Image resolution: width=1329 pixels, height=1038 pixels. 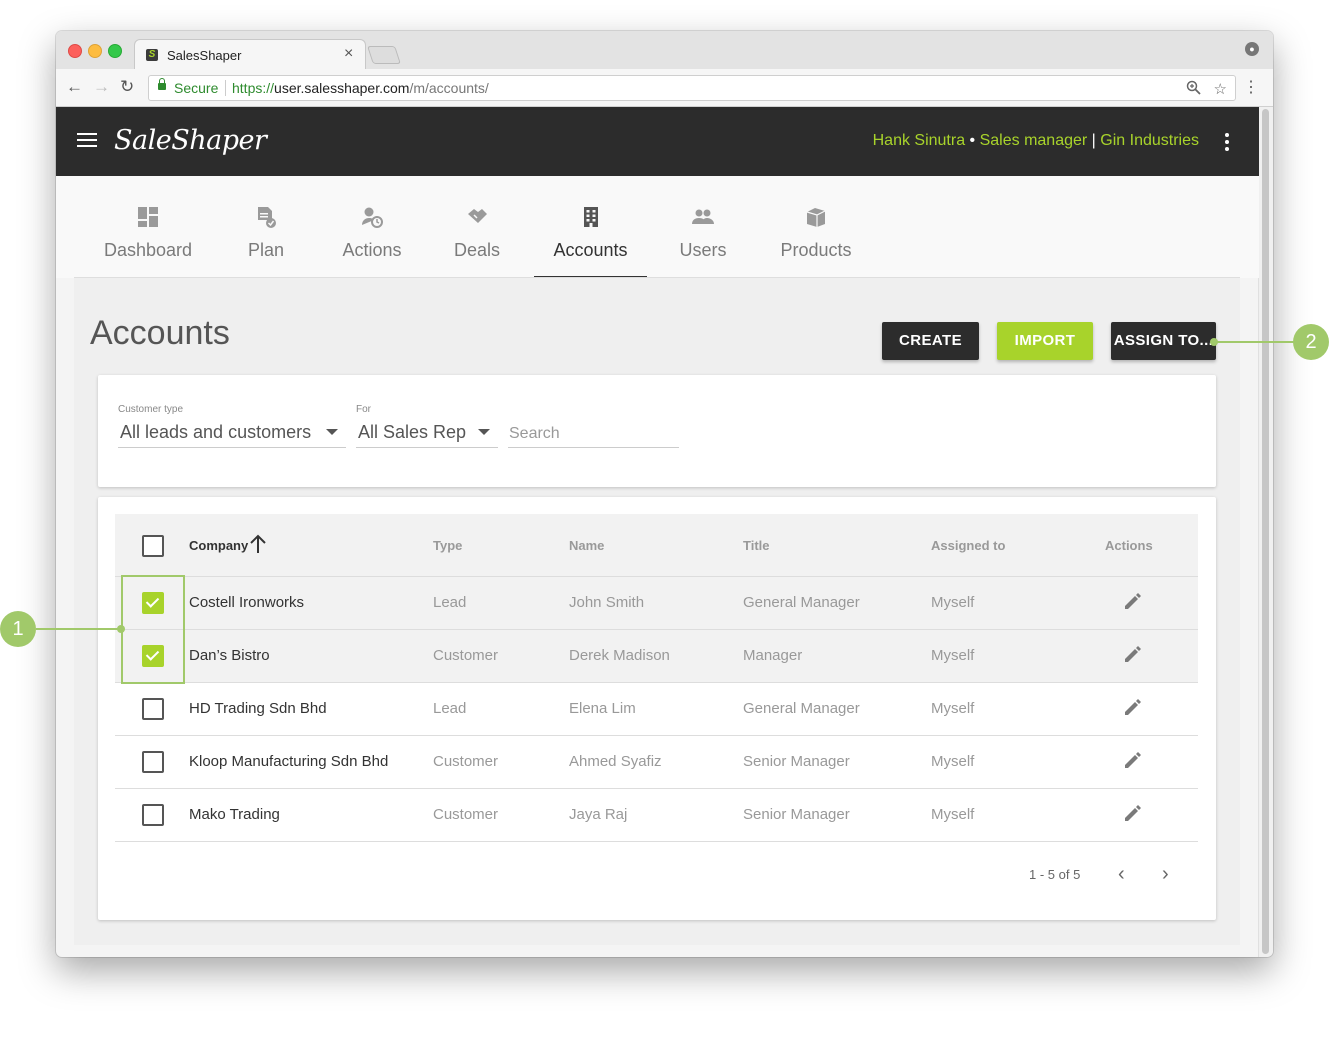 I want to click on nav-label-accounts: Accounts, so click(x=590, y=250).